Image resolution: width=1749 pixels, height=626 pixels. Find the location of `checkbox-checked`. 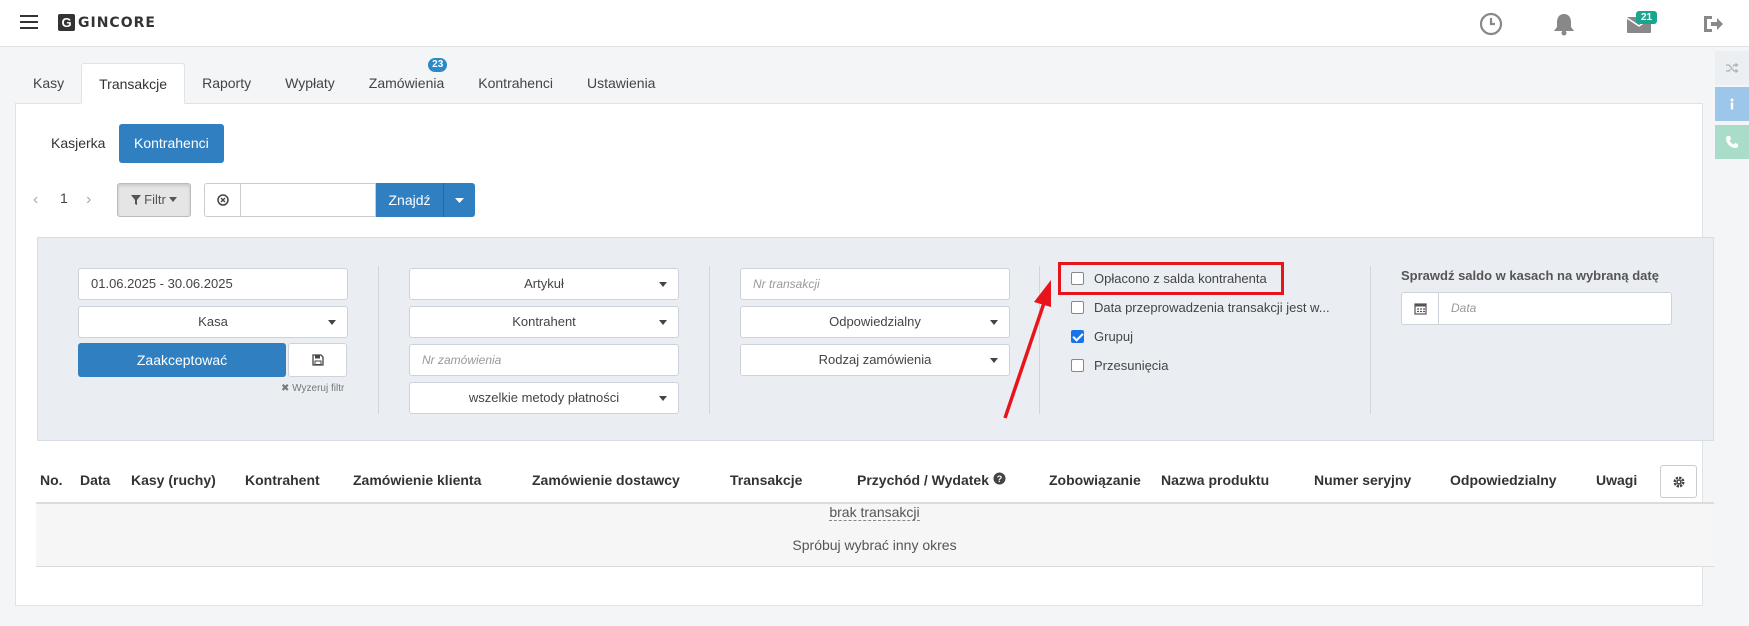

checkbox-checked is located at coordinates (1077, 336).